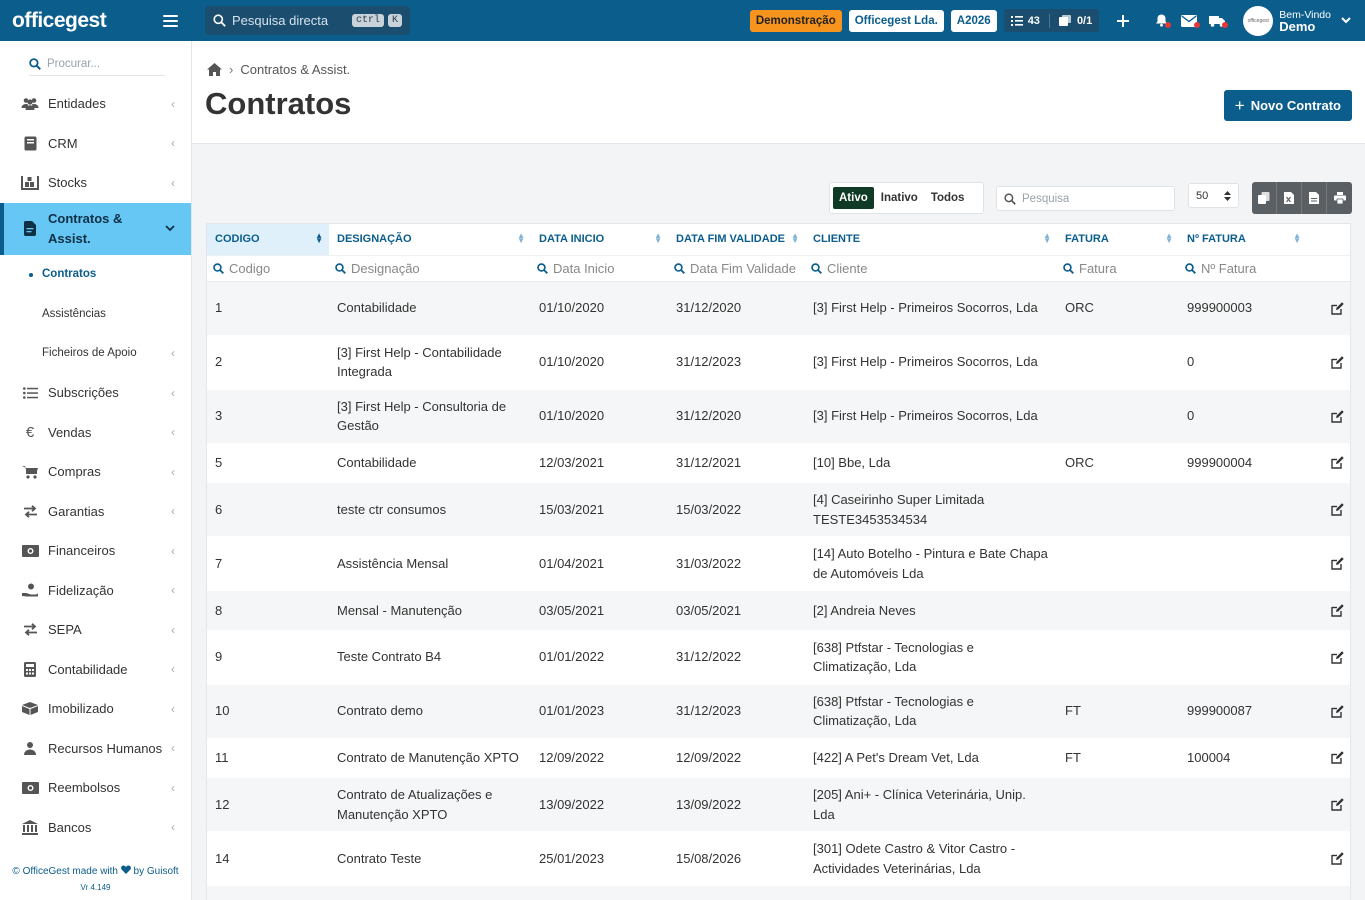  Describe the element at coordinates (125, 869) in the screenshot. I see `heart-icon` at that location.